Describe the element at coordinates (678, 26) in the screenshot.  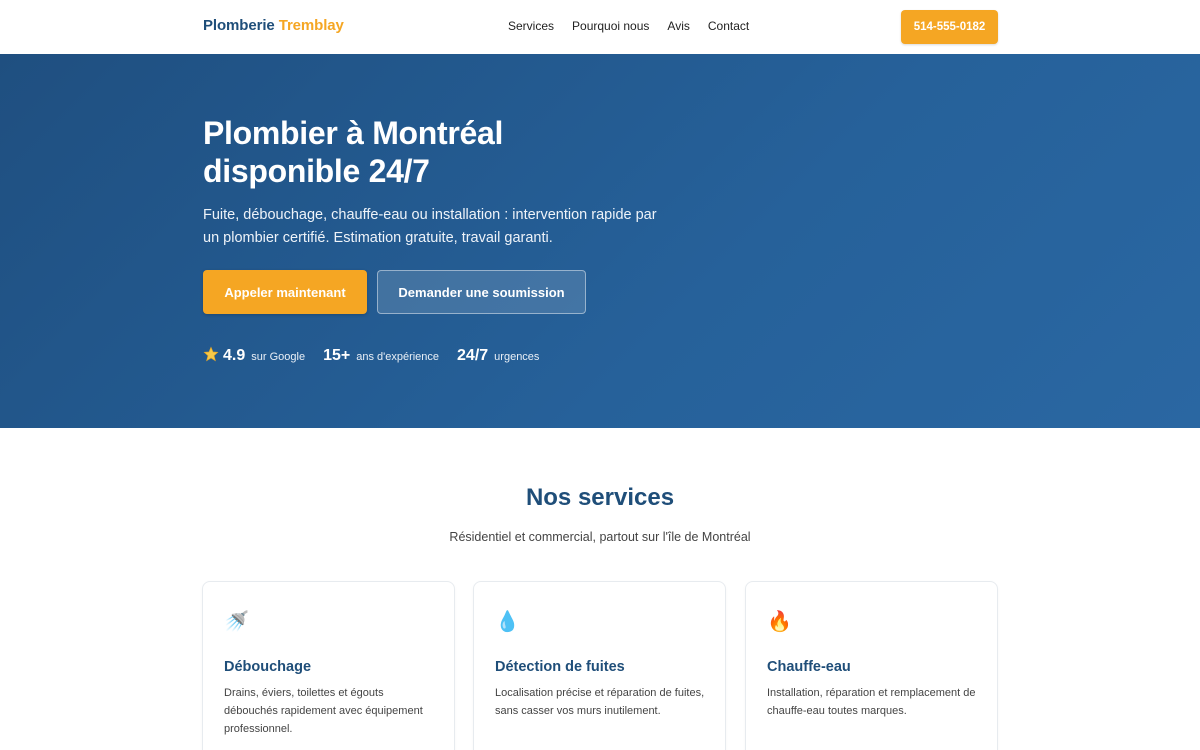
I see `nav-link-avis: Avis` at that location.